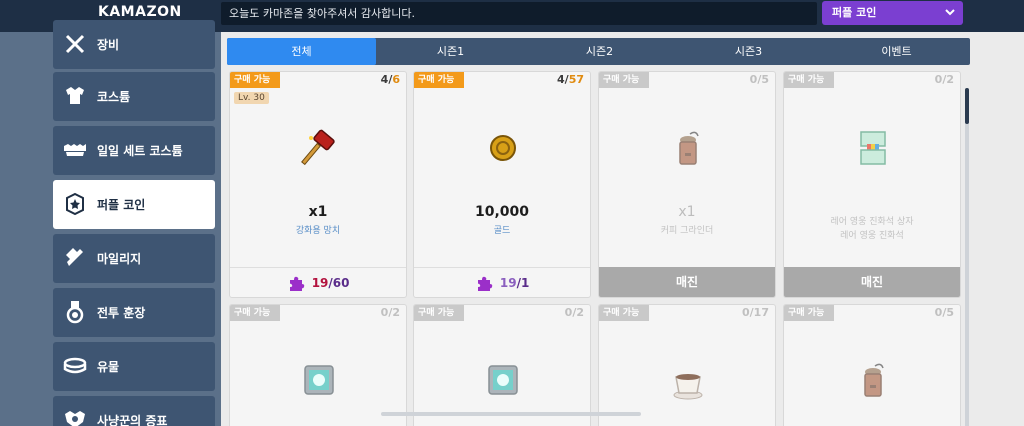  Describe the element at coordinates (390, 79) in the screenshot. I see `stock-count: 4/6` at that location.